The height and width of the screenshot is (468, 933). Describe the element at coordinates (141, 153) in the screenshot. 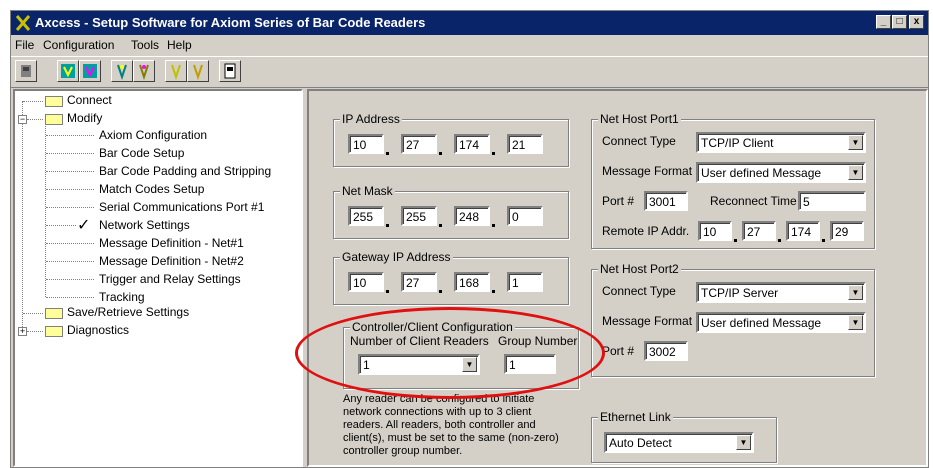

I see `tree-item-bar-code-setup: Bar Code Setup` at that location.